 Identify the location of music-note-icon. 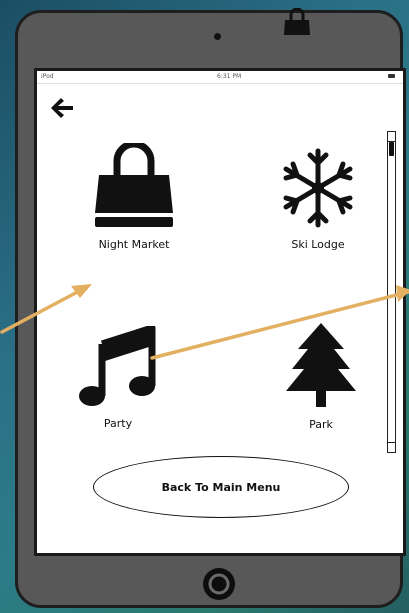
(117, 366).